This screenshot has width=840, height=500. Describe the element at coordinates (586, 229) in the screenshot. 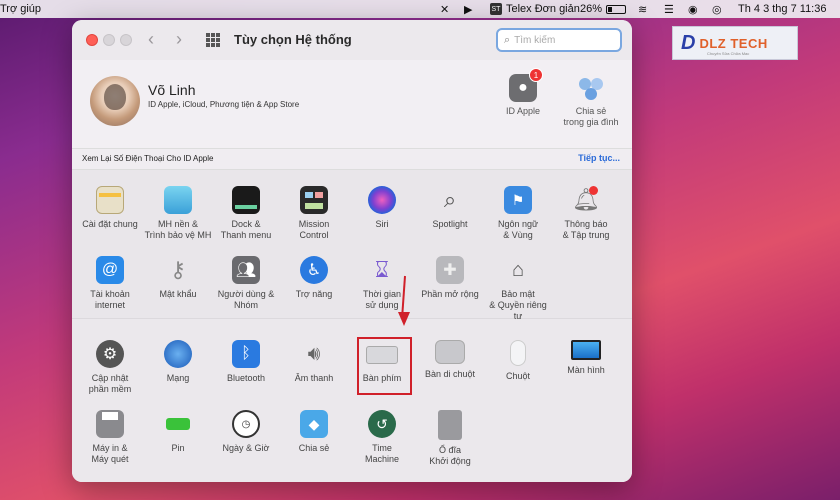

I see `pane-label: Thông báo & Tập trung` at that location.